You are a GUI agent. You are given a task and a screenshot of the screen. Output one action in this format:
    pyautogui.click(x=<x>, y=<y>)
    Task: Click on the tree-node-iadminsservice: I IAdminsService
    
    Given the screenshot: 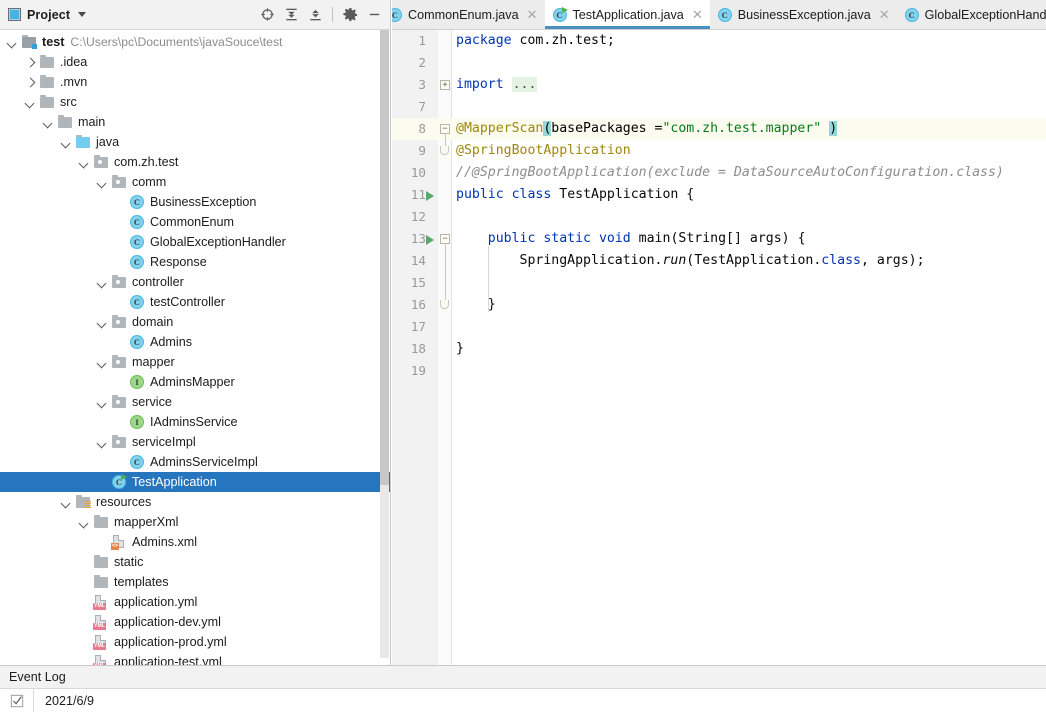 What is the action you would take?
    pyautogui.click(x=195, y=422)
    